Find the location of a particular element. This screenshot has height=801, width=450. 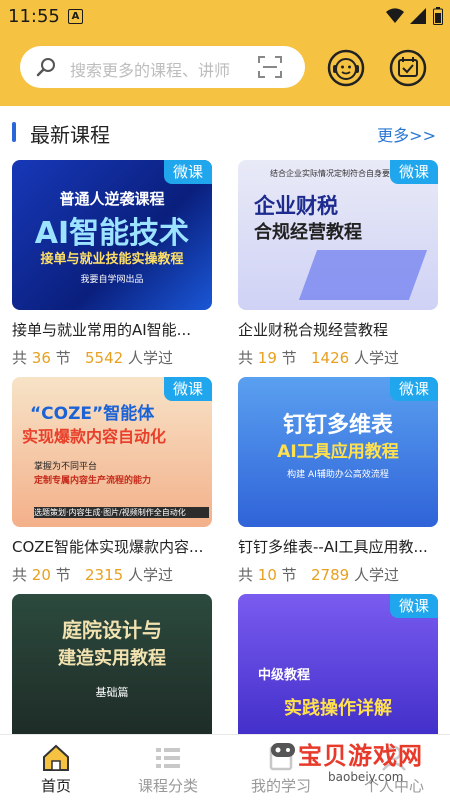

learner-count: 1426 is located at coordinates (330, 358).